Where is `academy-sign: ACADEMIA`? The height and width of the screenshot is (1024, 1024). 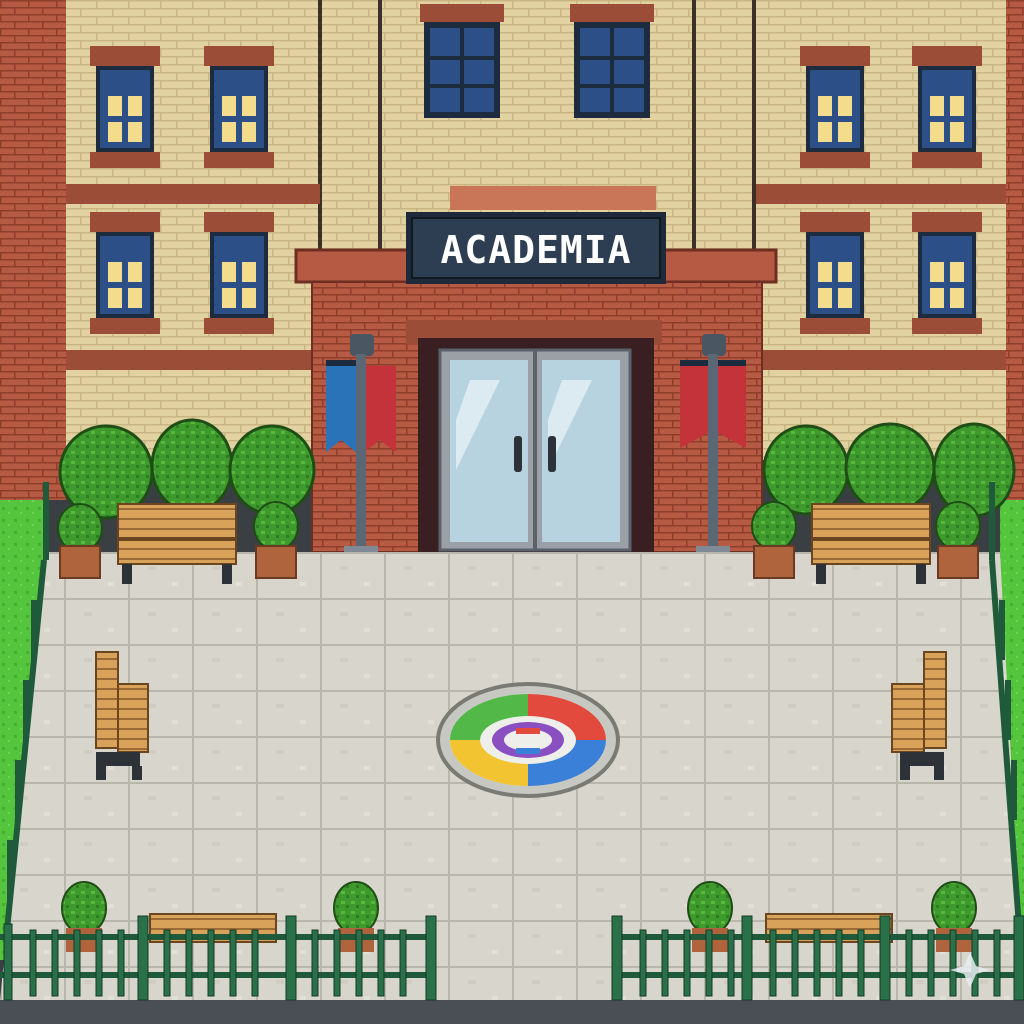 academy-sign: ACADEMIA is located at coordinates (536, 248).